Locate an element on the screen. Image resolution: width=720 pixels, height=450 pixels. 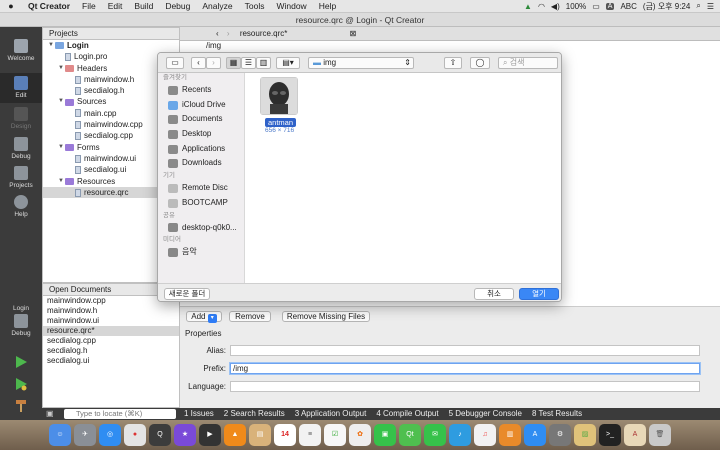
open-document-item: secdialog.cpp is located at coordinates (111, 341).